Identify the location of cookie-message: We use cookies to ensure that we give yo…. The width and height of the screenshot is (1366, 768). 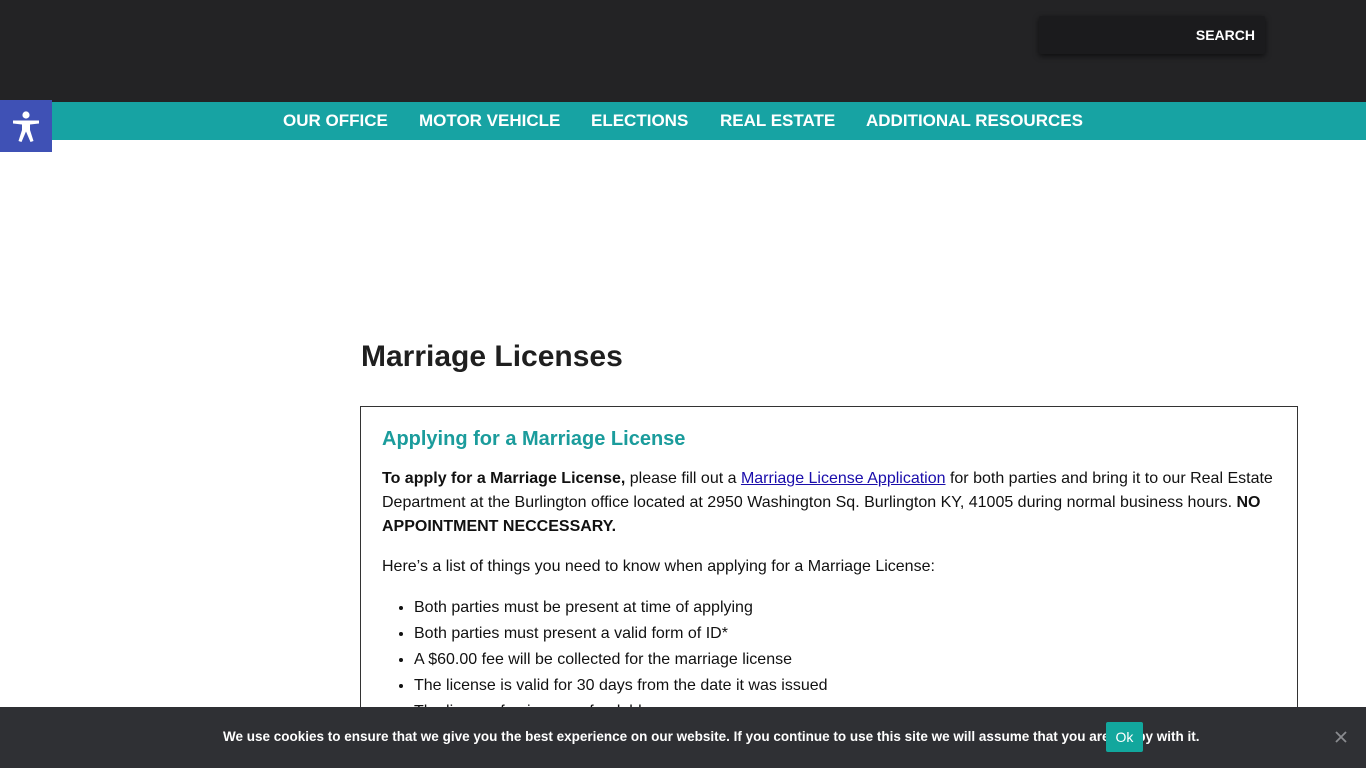
(711, 736).